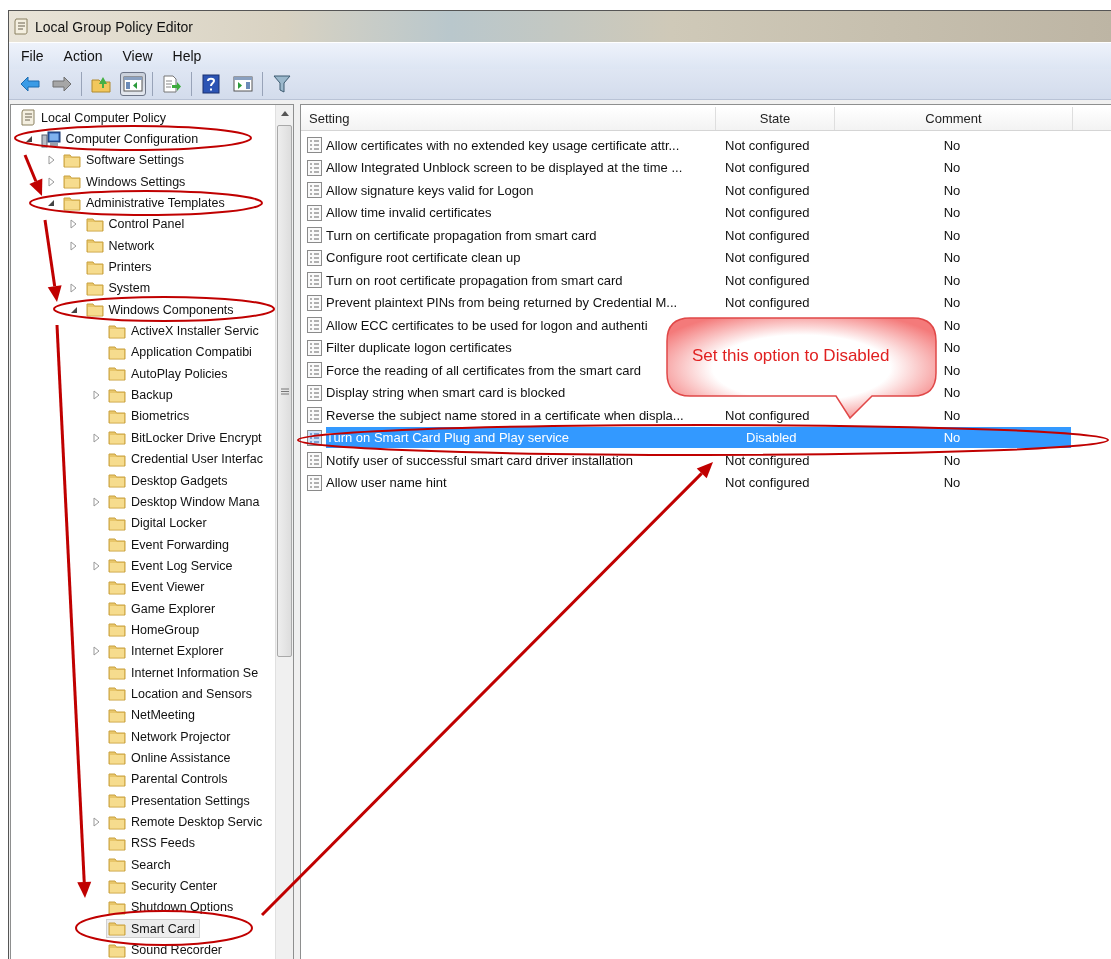 This screenshot has height=959, width=1111. Describe the element at coordinates (186, 438) in the screenshot. I see `tree-item: BitLocker Drive Encrypt` at that location.